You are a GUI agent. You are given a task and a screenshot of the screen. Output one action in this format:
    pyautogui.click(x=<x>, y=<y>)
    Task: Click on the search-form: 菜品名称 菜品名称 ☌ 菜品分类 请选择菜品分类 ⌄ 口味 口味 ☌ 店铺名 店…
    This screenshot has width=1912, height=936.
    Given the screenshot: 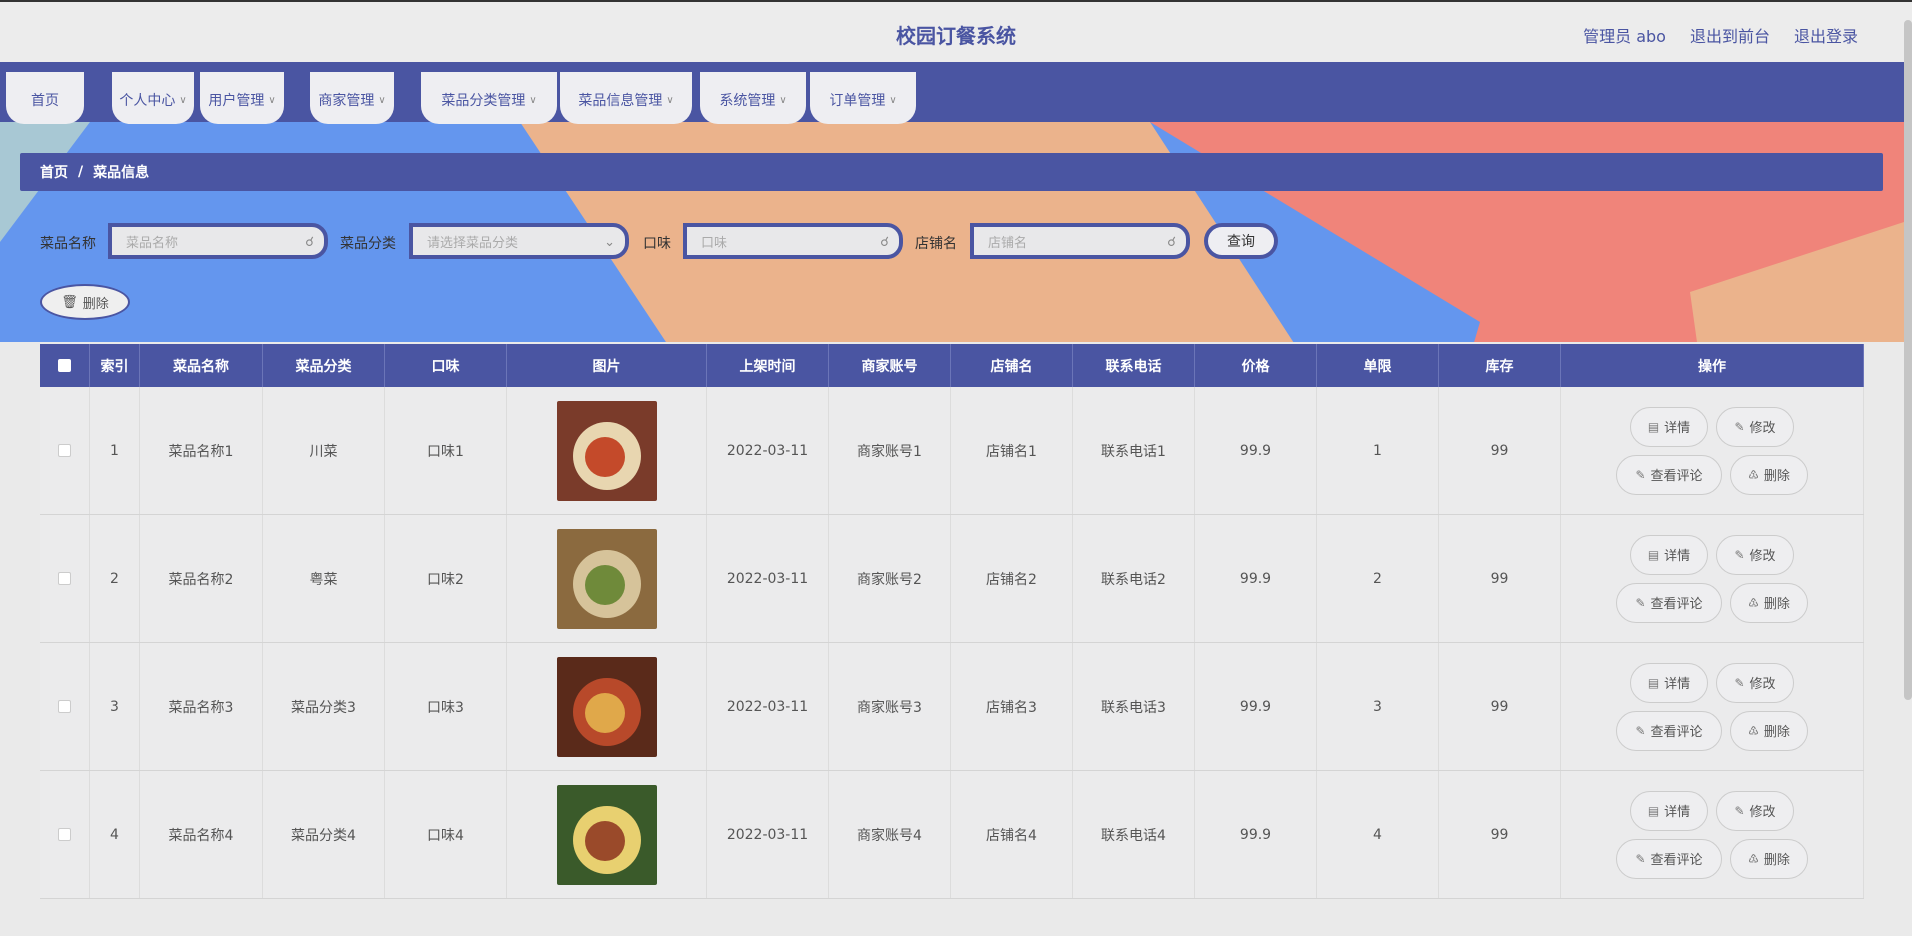 What is the action you would take?
    pyautogui.click(x=690, y=241)
    